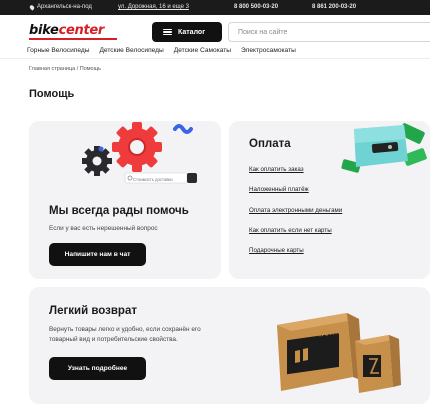 The image size is (430, 404). I want to click on catalog-button: Каталог, so click(187, 32).